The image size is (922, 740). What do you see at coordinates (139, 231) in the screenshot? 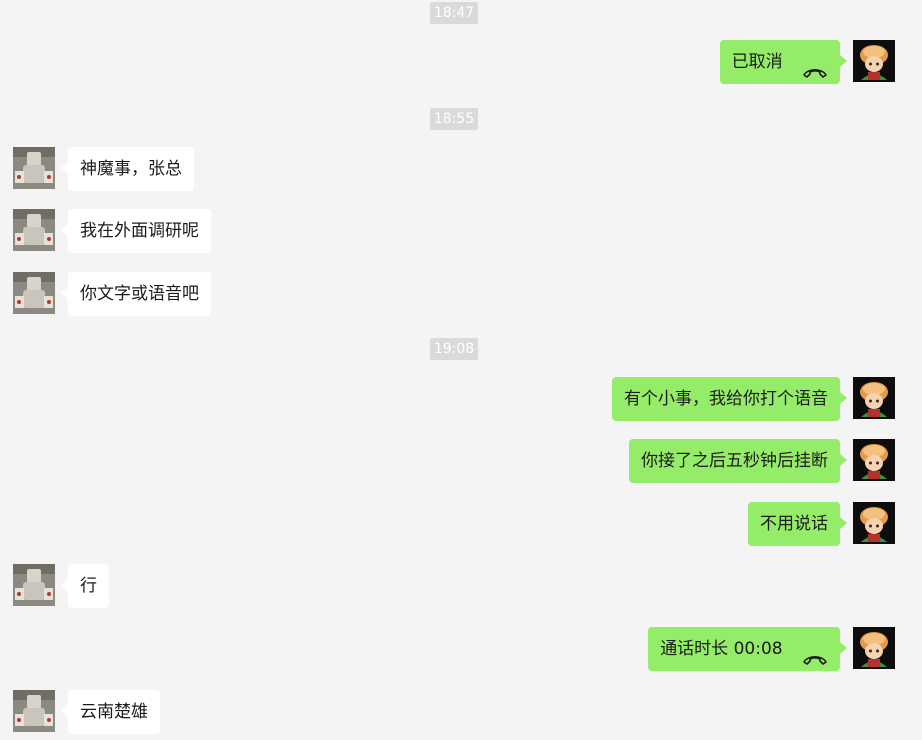
I see `message-text: 我在外面调研呢` at bounding box center [139, 231].